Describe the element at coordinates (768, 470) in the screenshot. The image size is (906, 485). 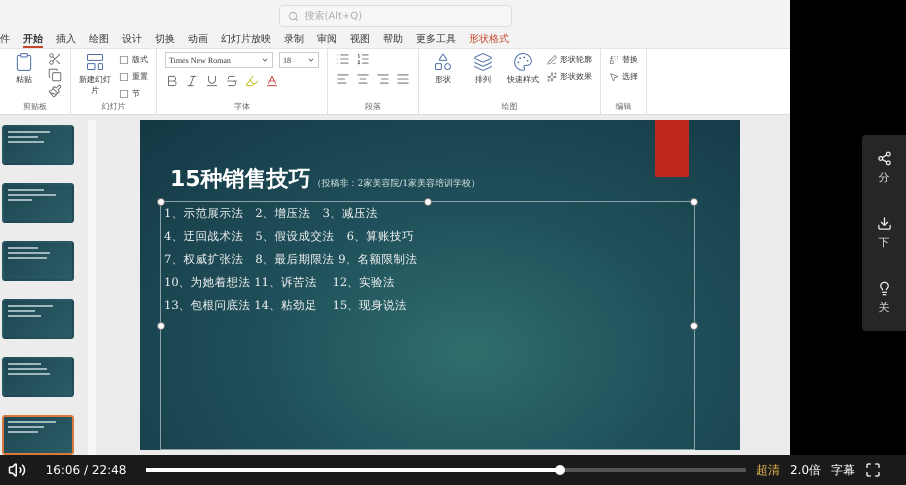
I see `quality-button: 超清` at that location.